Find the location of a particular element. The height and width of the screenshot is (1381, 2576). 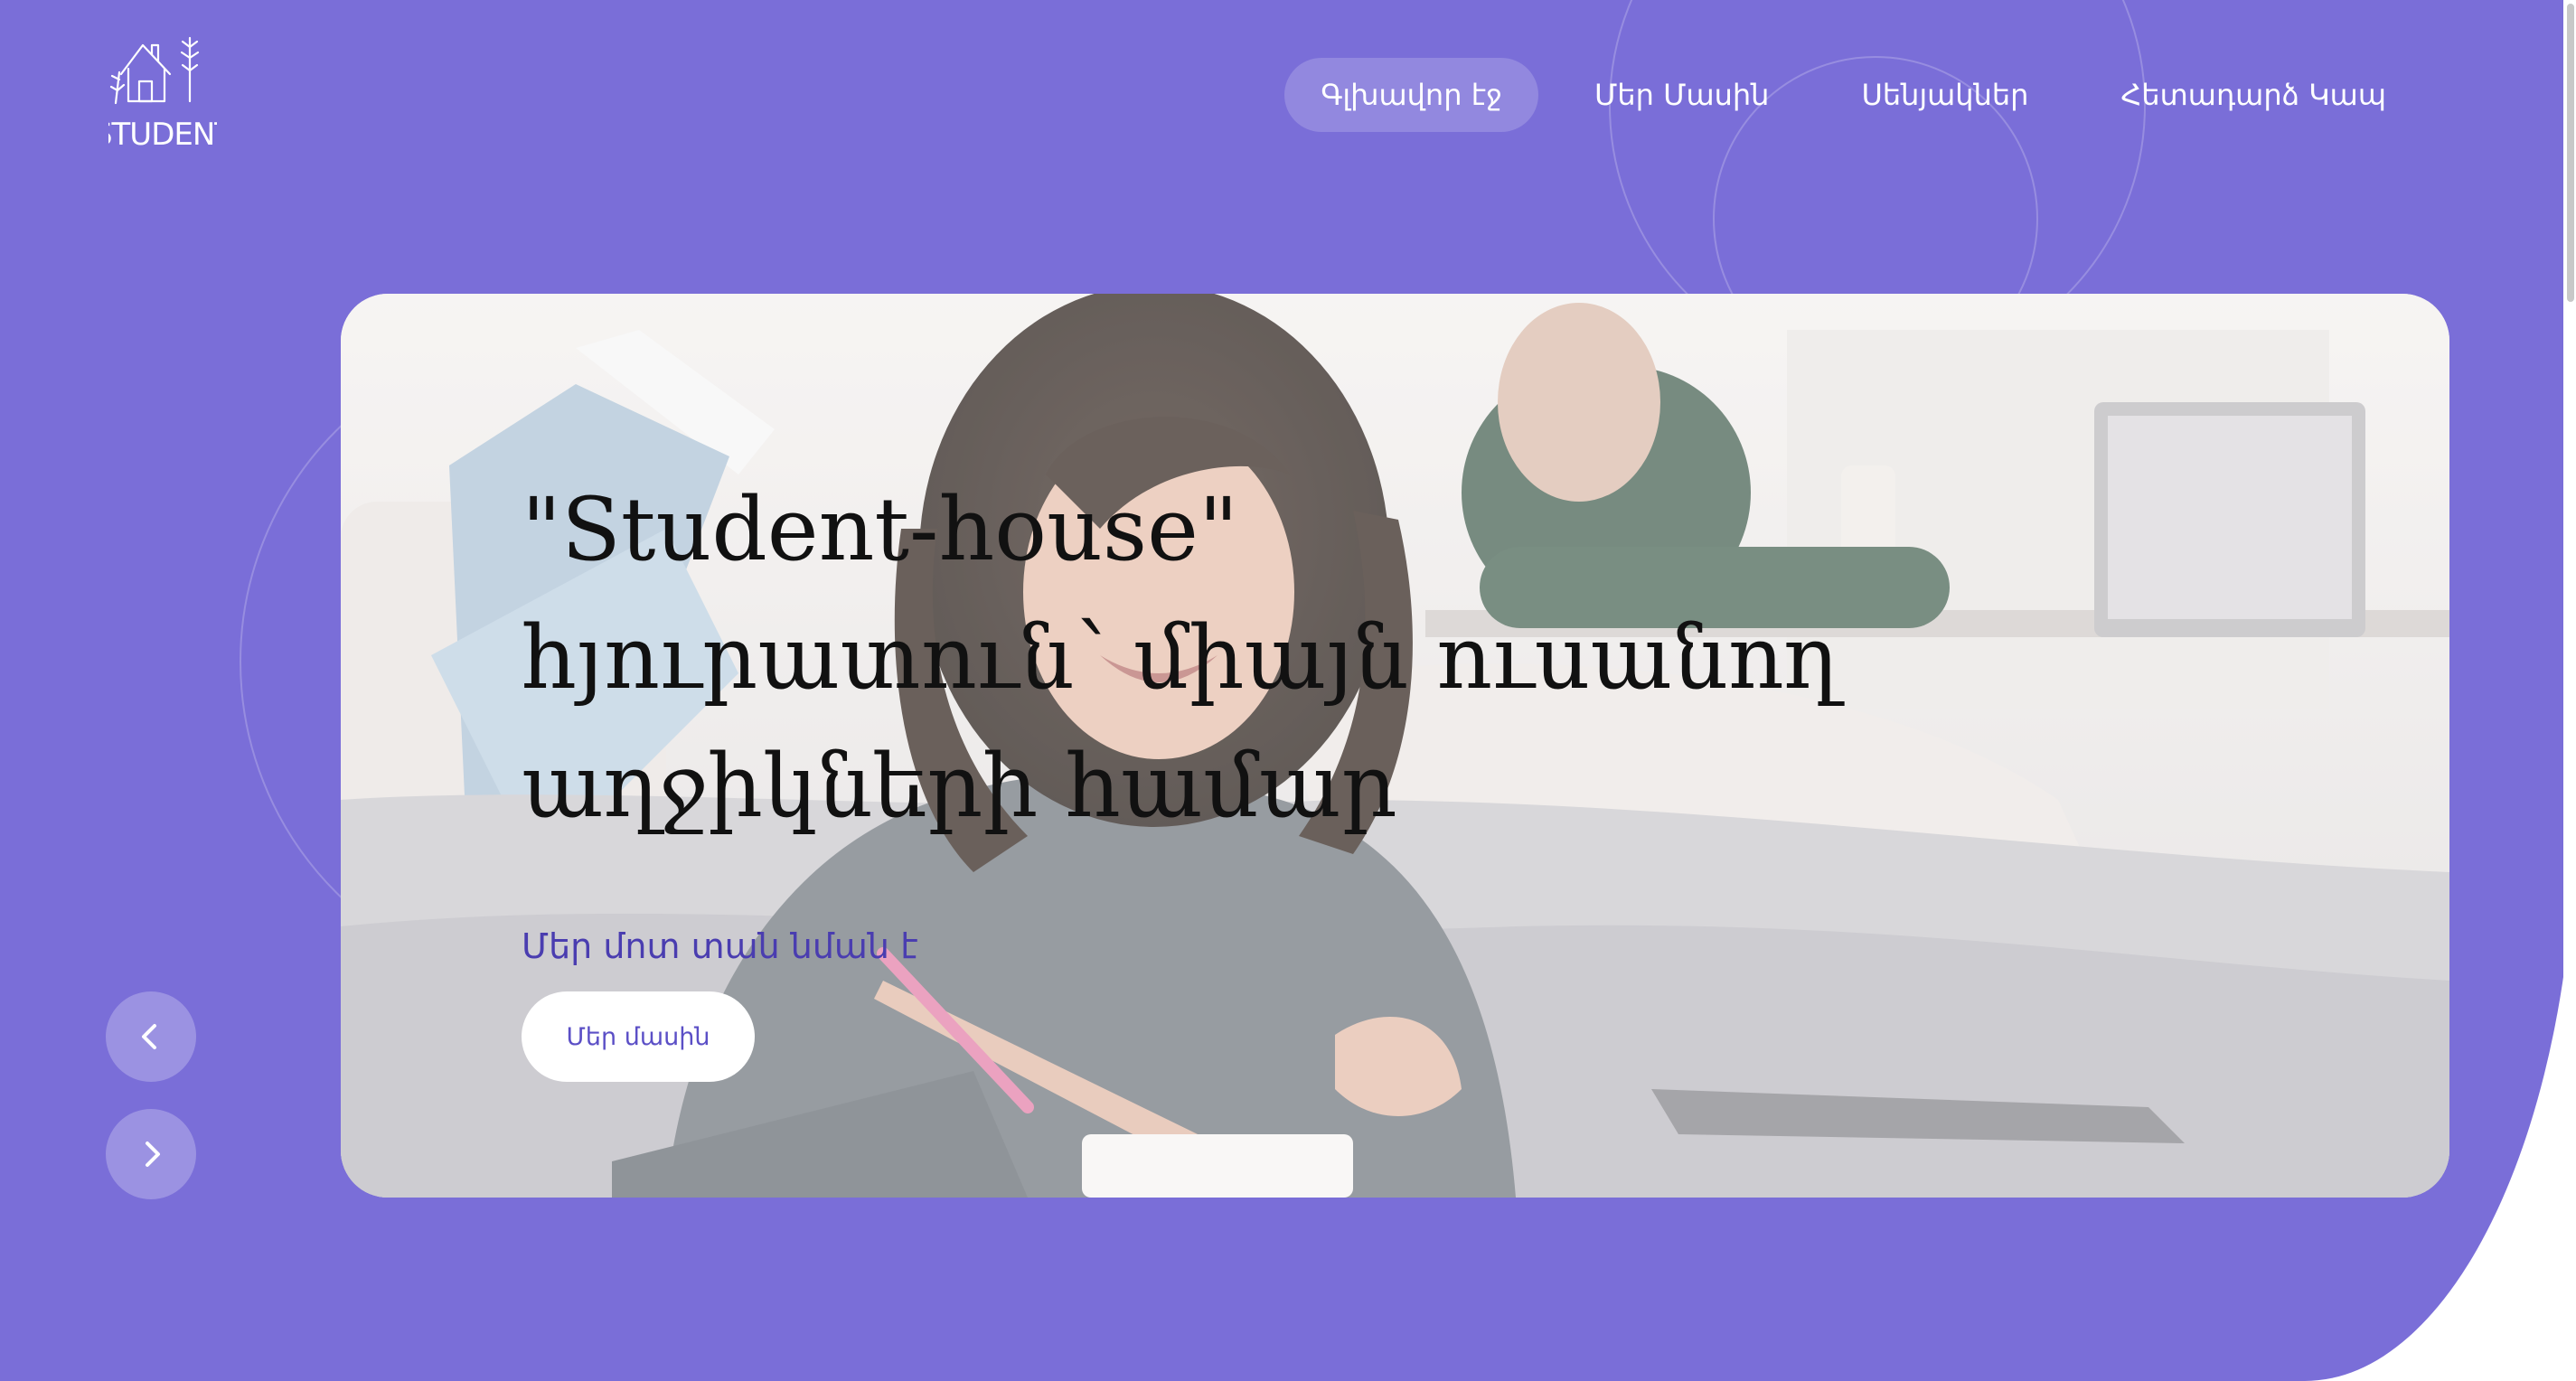

logo-text: STUDENT is located at coordinates (163, 135).